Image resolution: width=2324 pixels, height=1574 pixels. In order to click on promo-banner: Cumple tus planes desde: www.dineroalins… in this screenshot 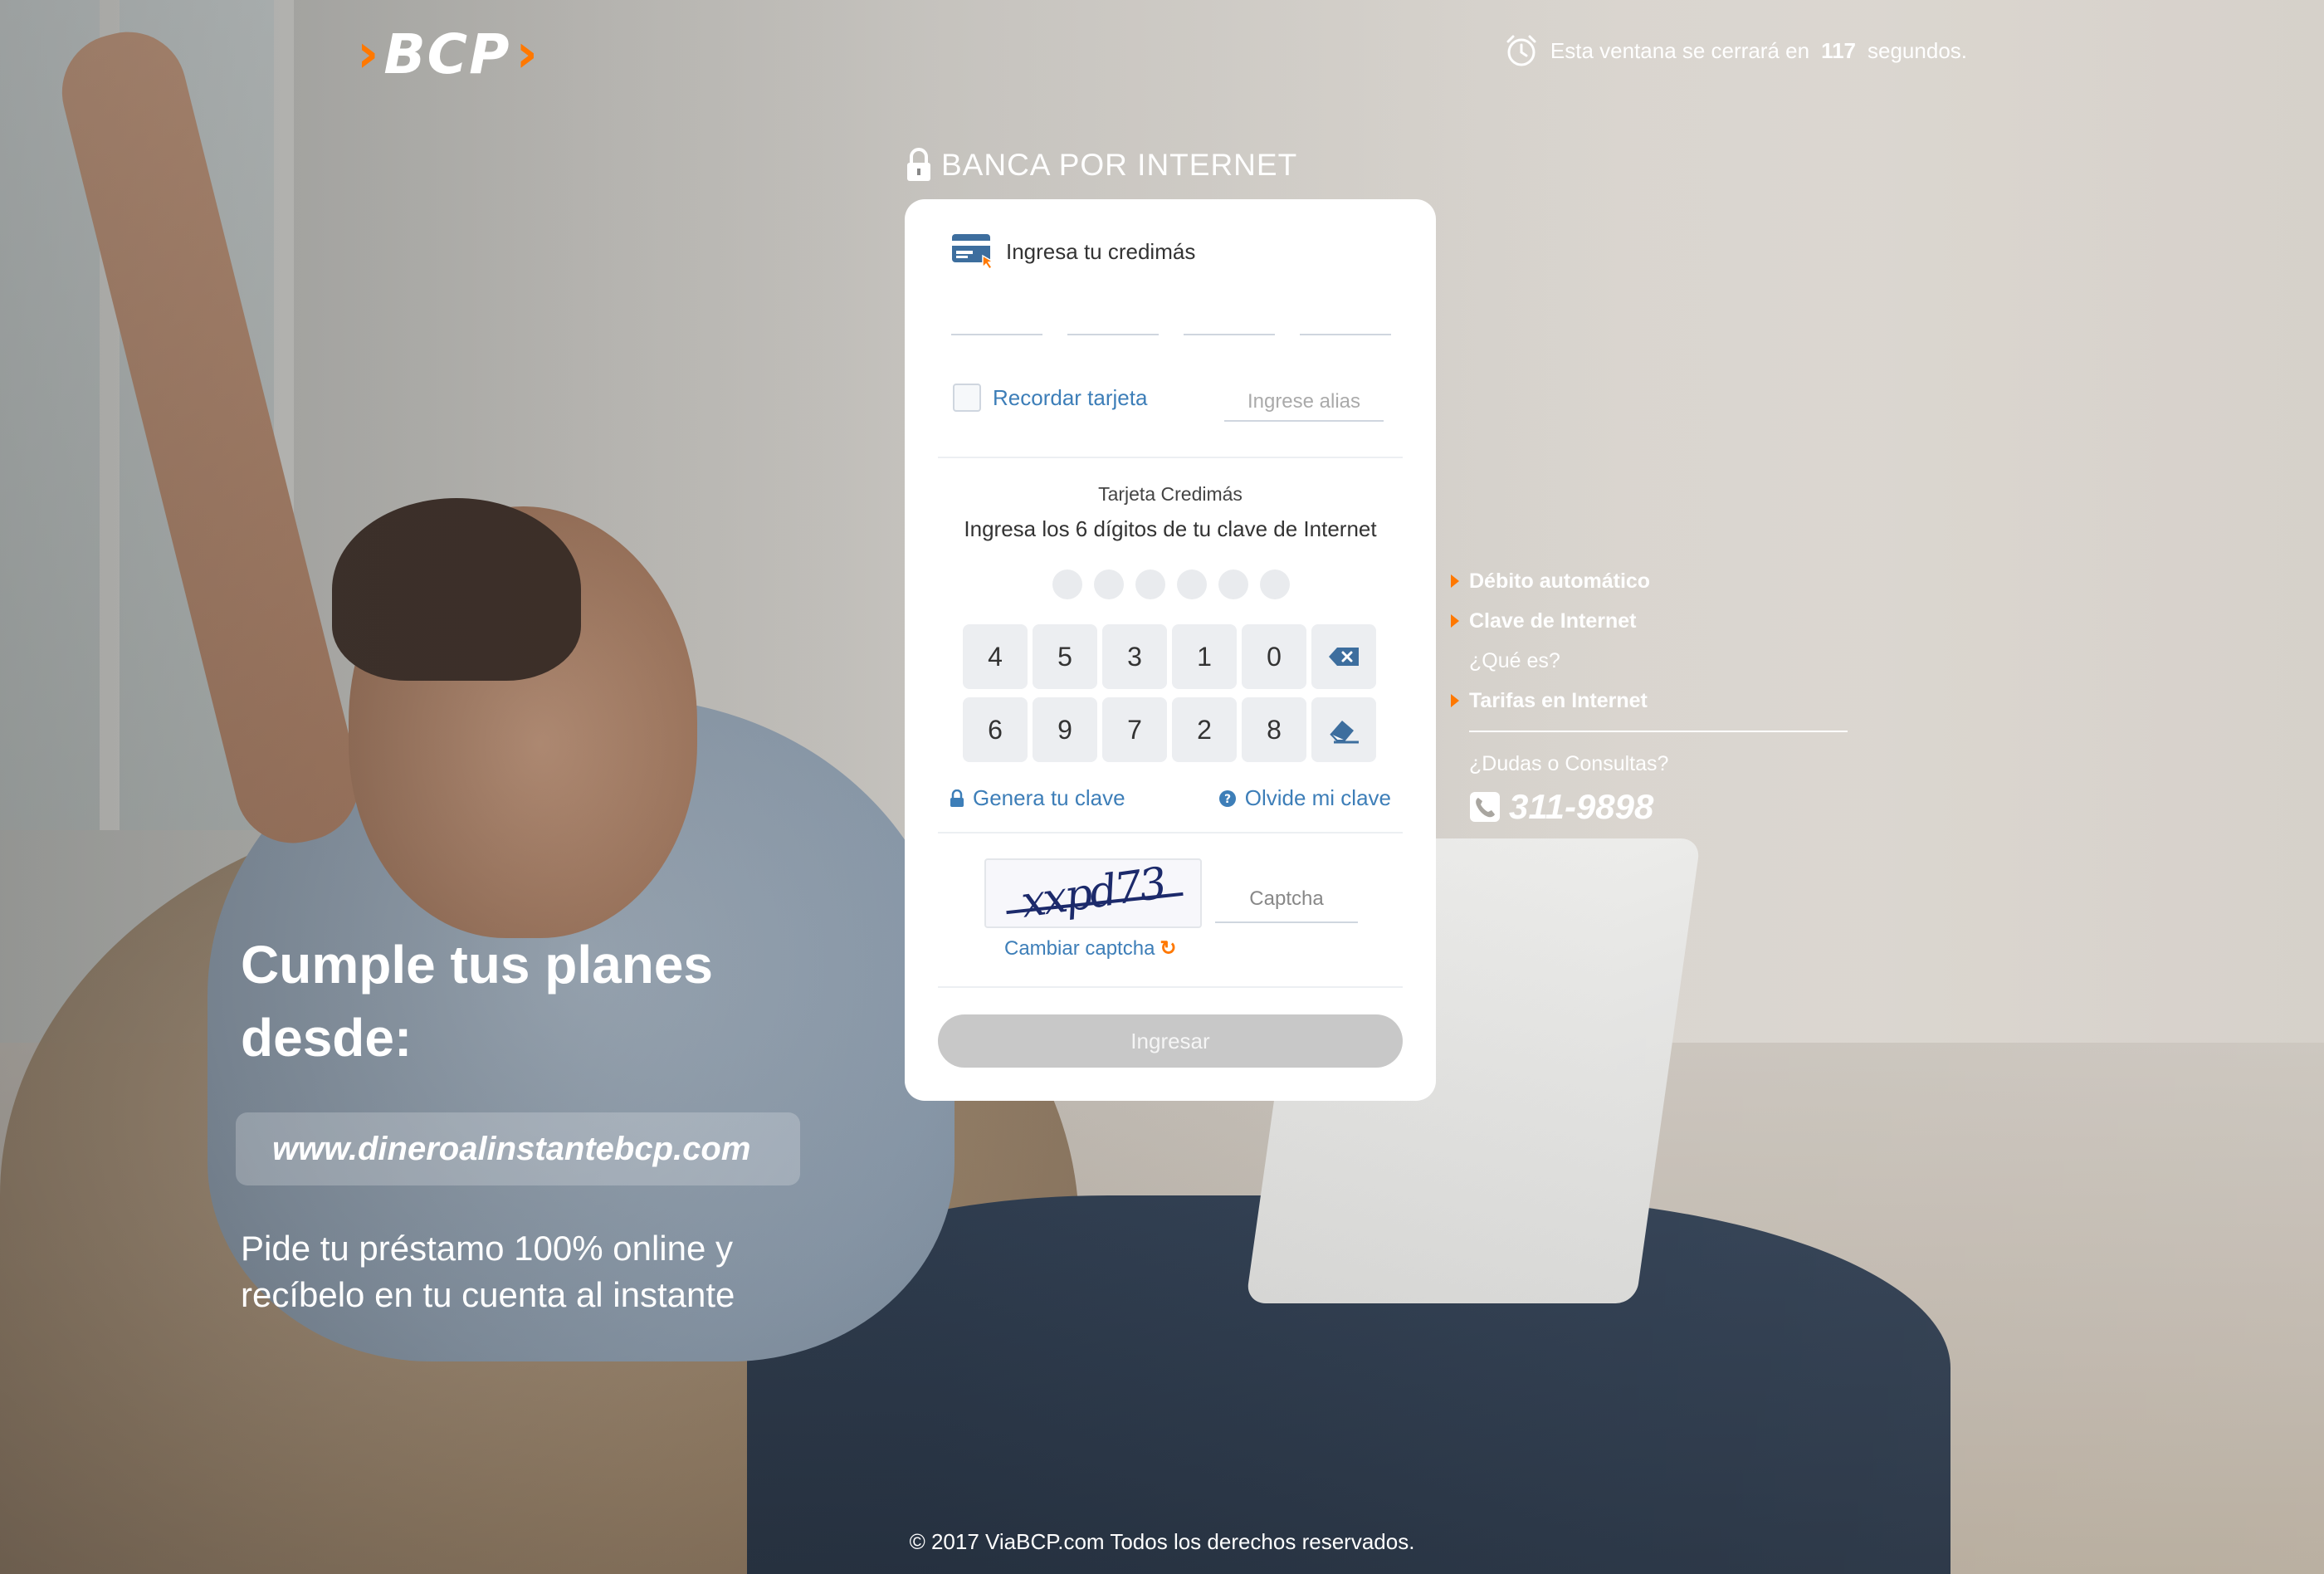, I will do `click(537, 1123)`.